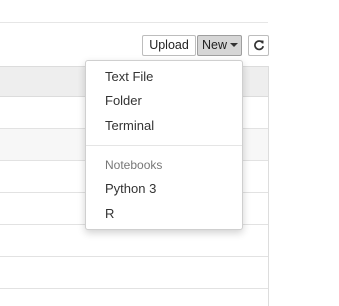  Describe the element at coordinates (123, 100) in the screenshot. I see `menu-item-folder: Folder` at that location.